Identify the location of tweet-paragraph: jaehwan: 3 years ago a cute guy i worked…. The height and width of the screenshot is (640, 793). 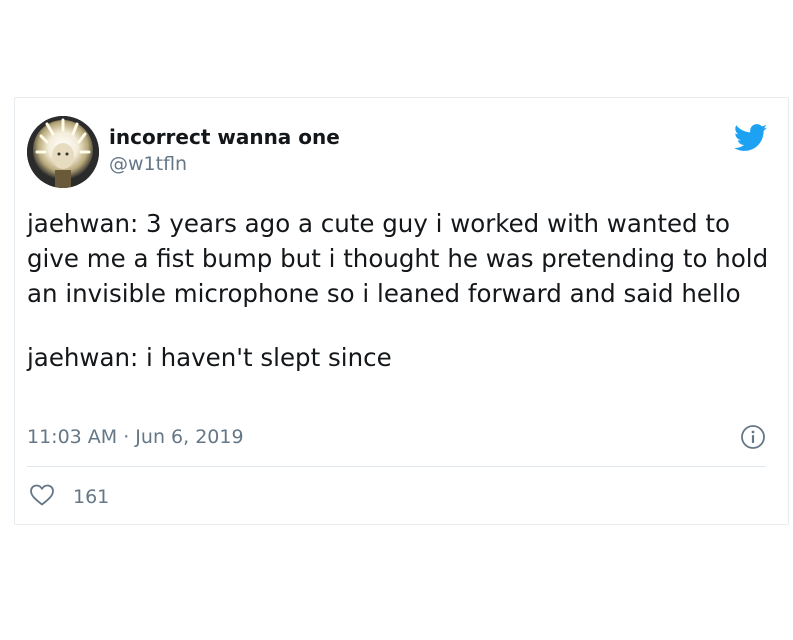
(401, 258).